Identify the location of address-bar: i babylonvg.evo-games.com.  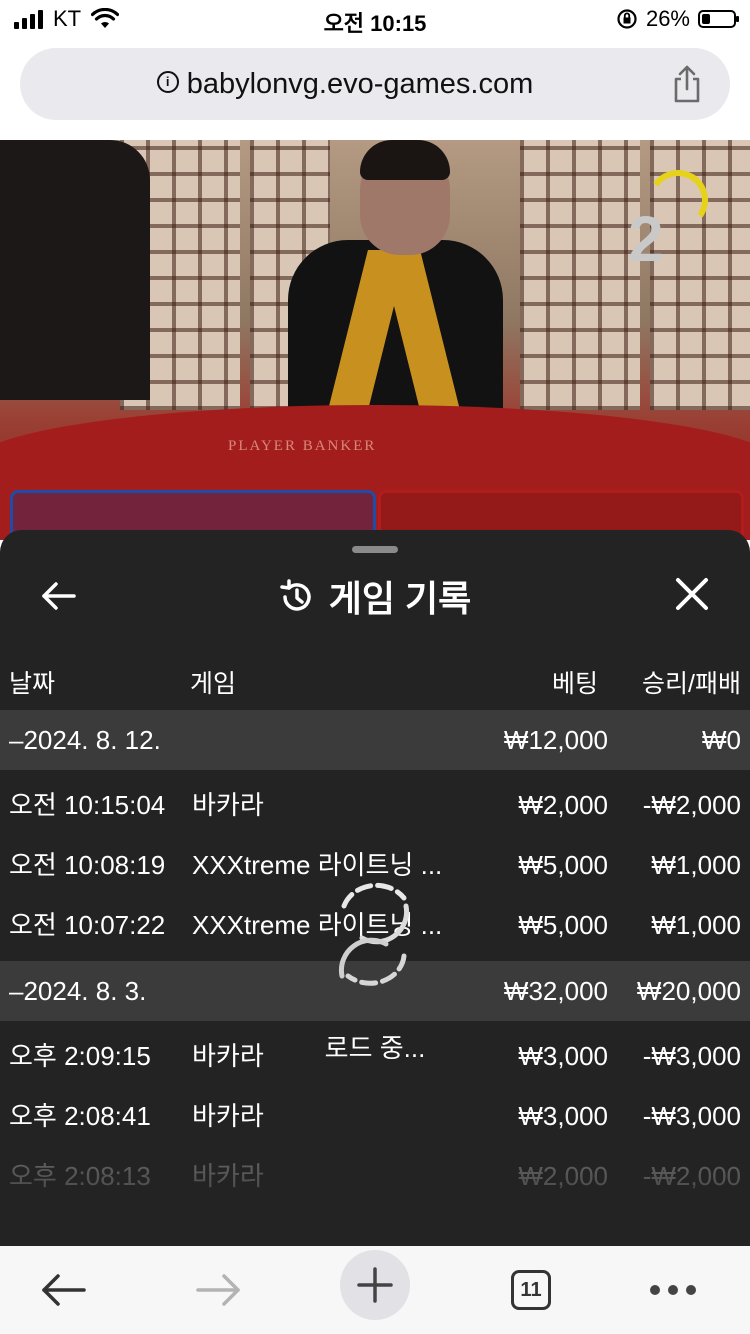
(375, 84).